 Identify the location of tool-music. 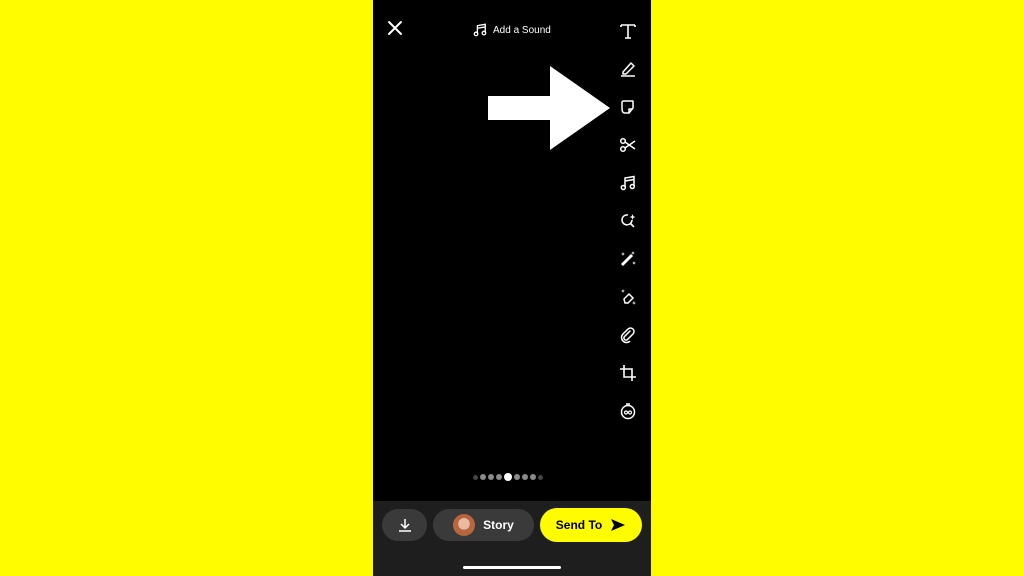
(628, 183).